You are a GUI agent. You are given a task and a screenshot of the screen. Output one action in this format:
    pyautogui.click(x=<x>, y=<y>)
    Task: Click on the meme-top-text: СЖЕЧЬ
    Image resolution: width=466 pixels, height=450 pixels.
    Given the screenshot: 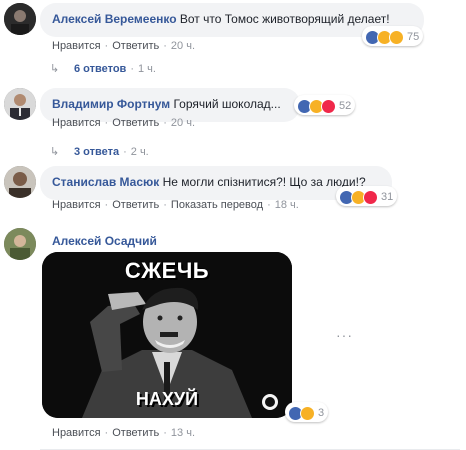 What is the action you would take?
    pyautogui.click(x=167, y=270)
    